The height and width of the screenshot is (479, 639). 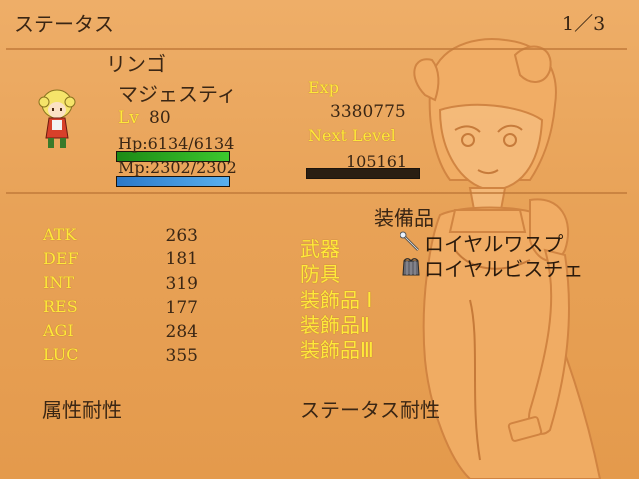 What do you see at coordinates (58, 330) in the screenshot?
I see `stat-agi-label: AGI` at bounding box center [58, 330].